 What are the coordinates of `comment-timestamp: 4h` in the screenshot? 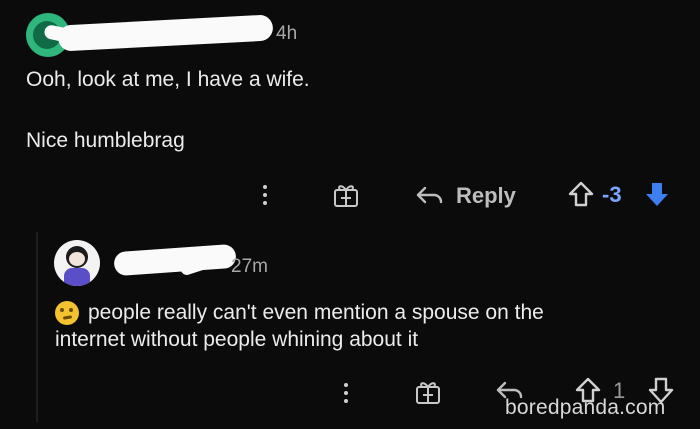 It's located at (287, 33).